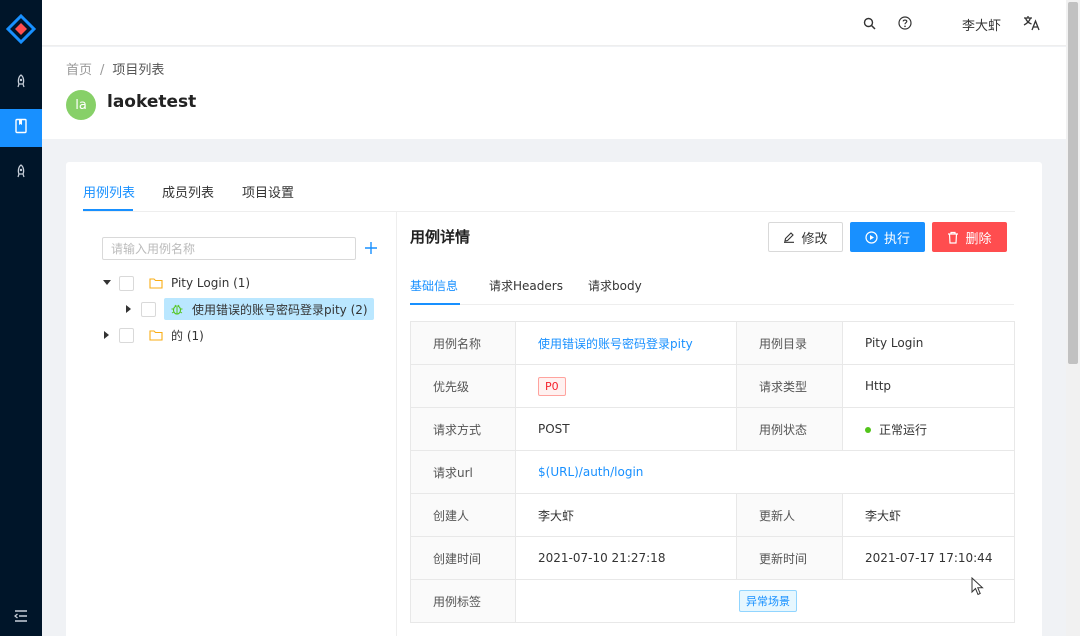 The width and height of the screenshot is (1080, 636). I want to click on detail-tabs-divider, so click(712, 304).